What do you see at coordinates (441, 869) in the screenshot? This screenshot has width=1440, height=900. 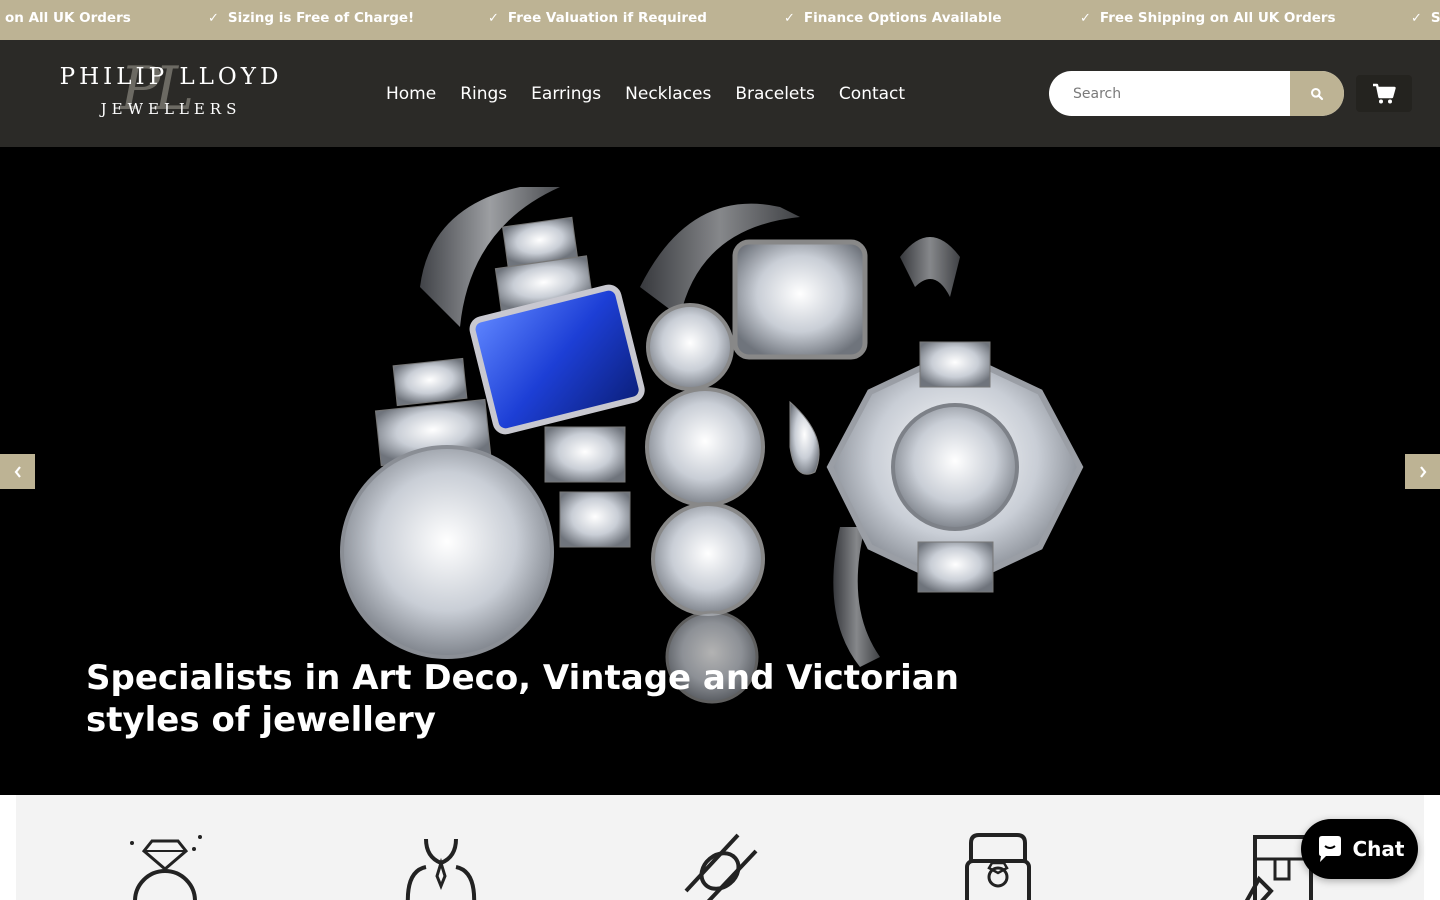 I see `necklace-bust-icon` at bounding box center [441, 869].